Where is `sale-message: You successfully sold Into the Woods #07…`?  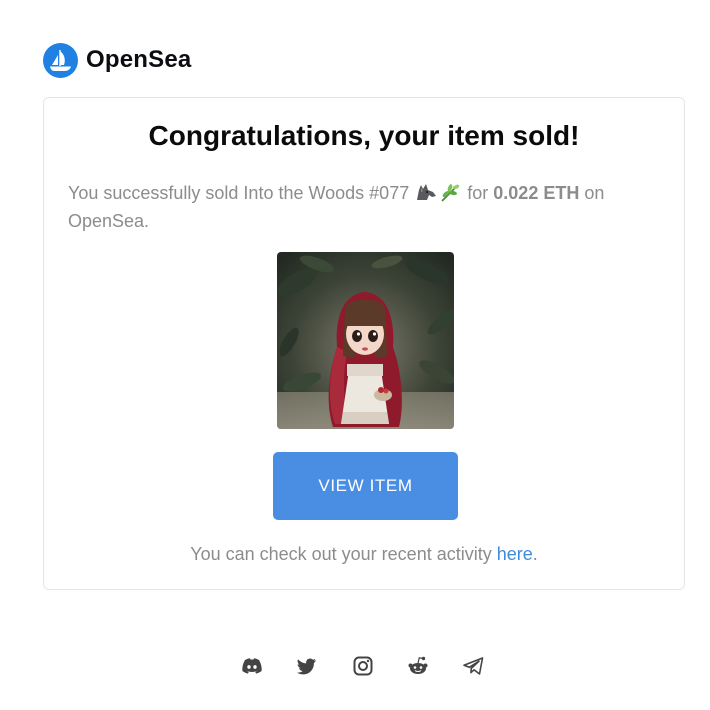
sale-message: You successfully sold Into the Woods #07… is located at coordinates (364, 207).